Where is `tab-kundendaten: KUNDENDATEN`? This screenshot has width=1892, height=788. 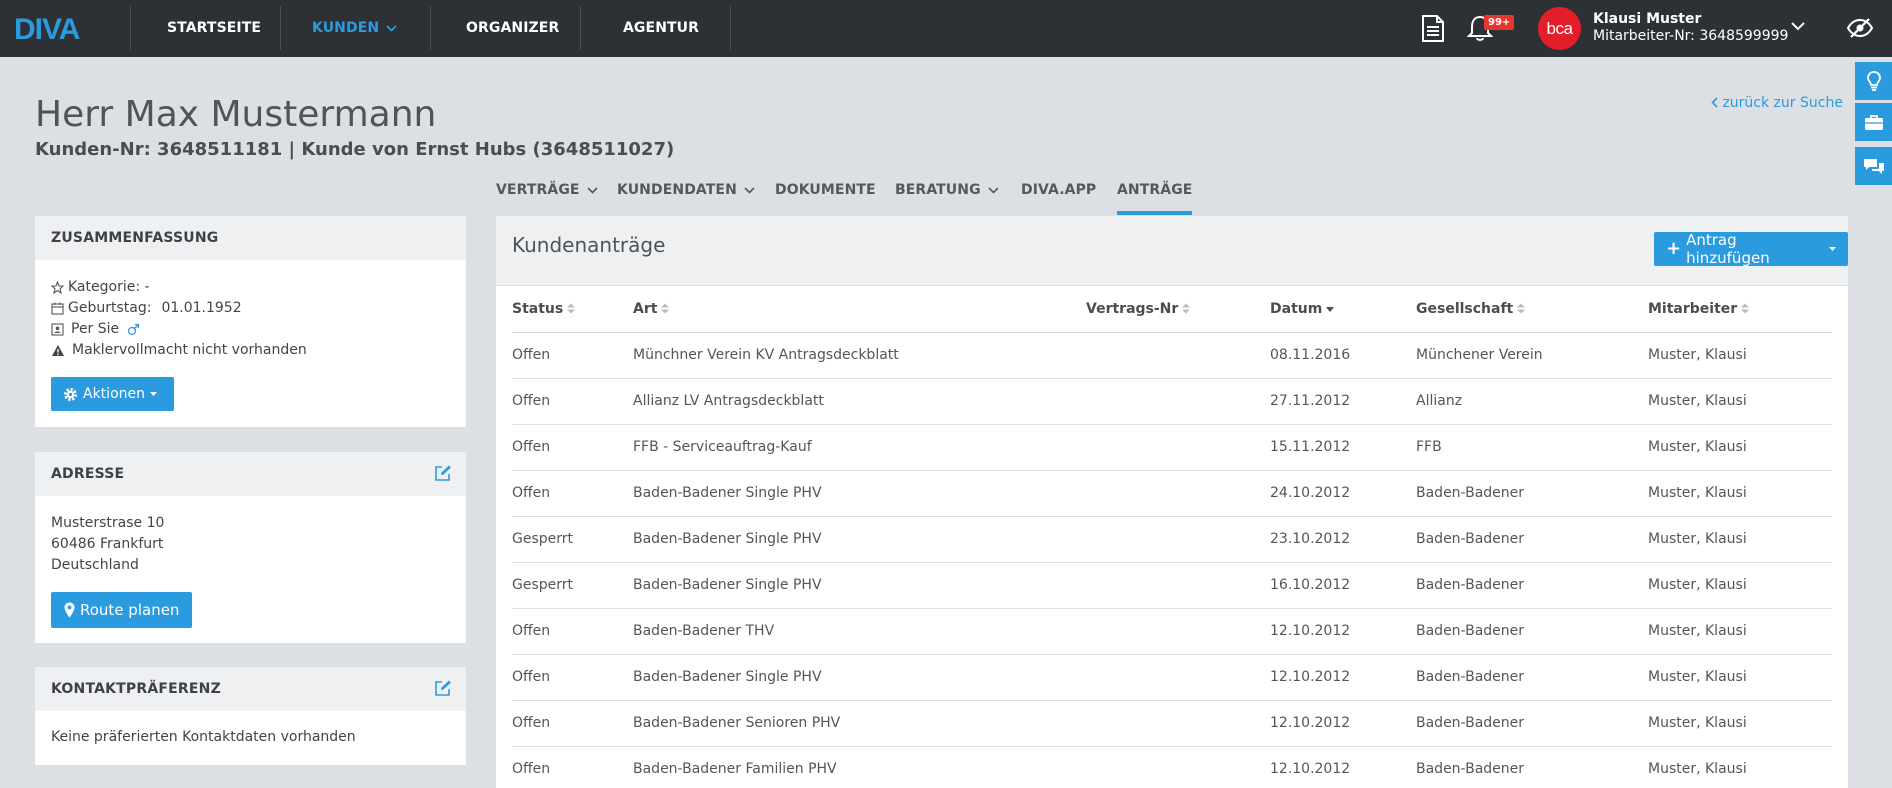 tab-kundendaten: KUNDENDATEN is located at coordinates (686, 198).